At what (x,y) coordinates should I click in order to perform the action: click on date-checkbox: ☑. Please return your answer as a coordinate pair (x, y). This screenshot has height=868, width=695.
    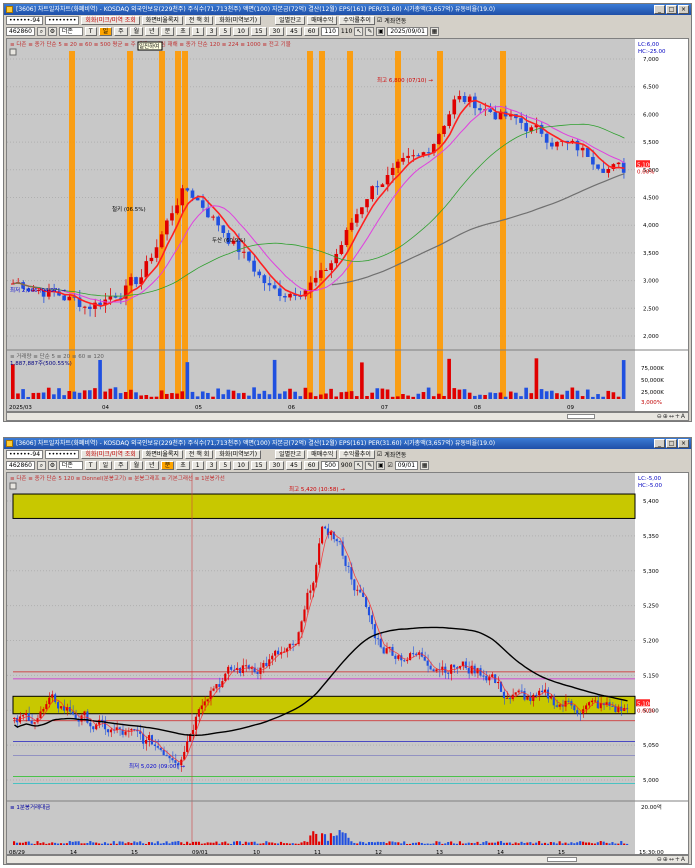
    Looking at the image, I should click on (389, 465).